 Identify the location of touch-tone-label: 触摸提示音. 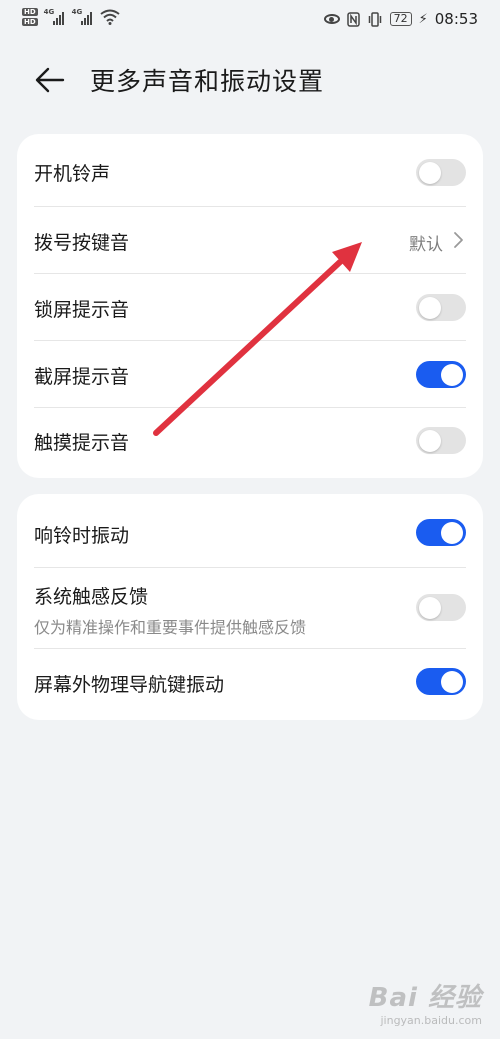
(82, 443).